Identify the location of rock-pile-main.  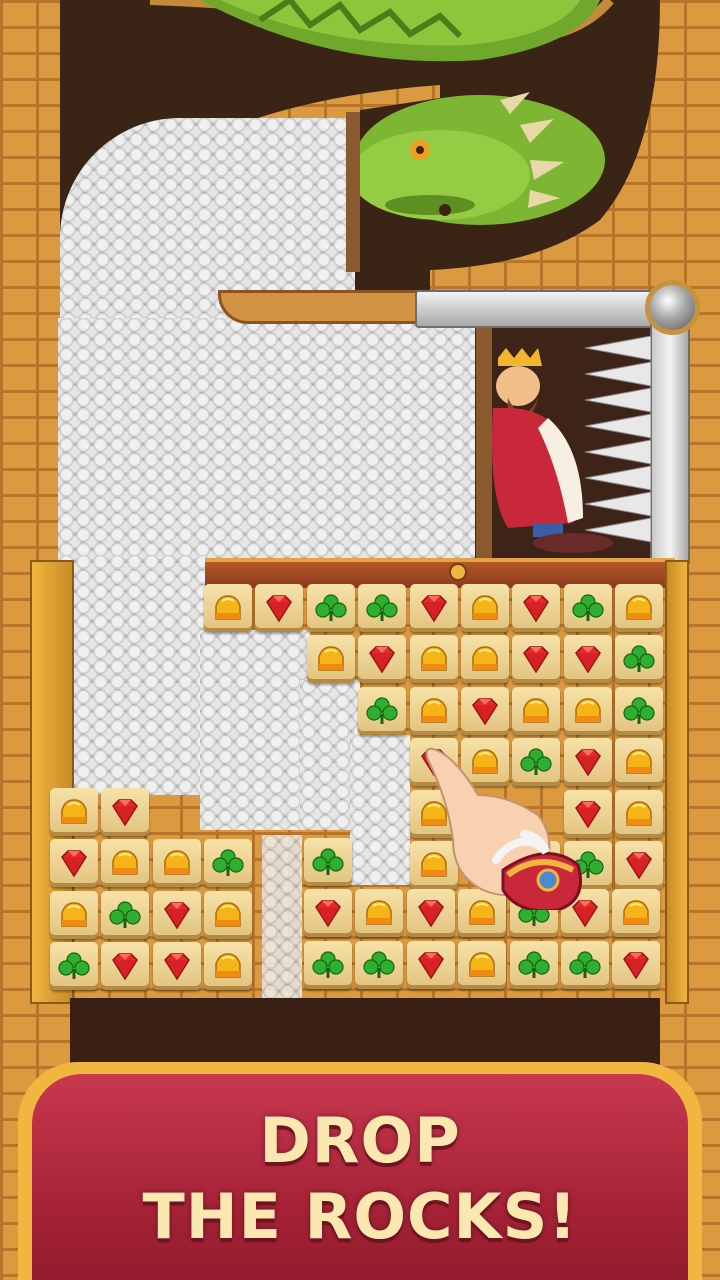
(266, 438).